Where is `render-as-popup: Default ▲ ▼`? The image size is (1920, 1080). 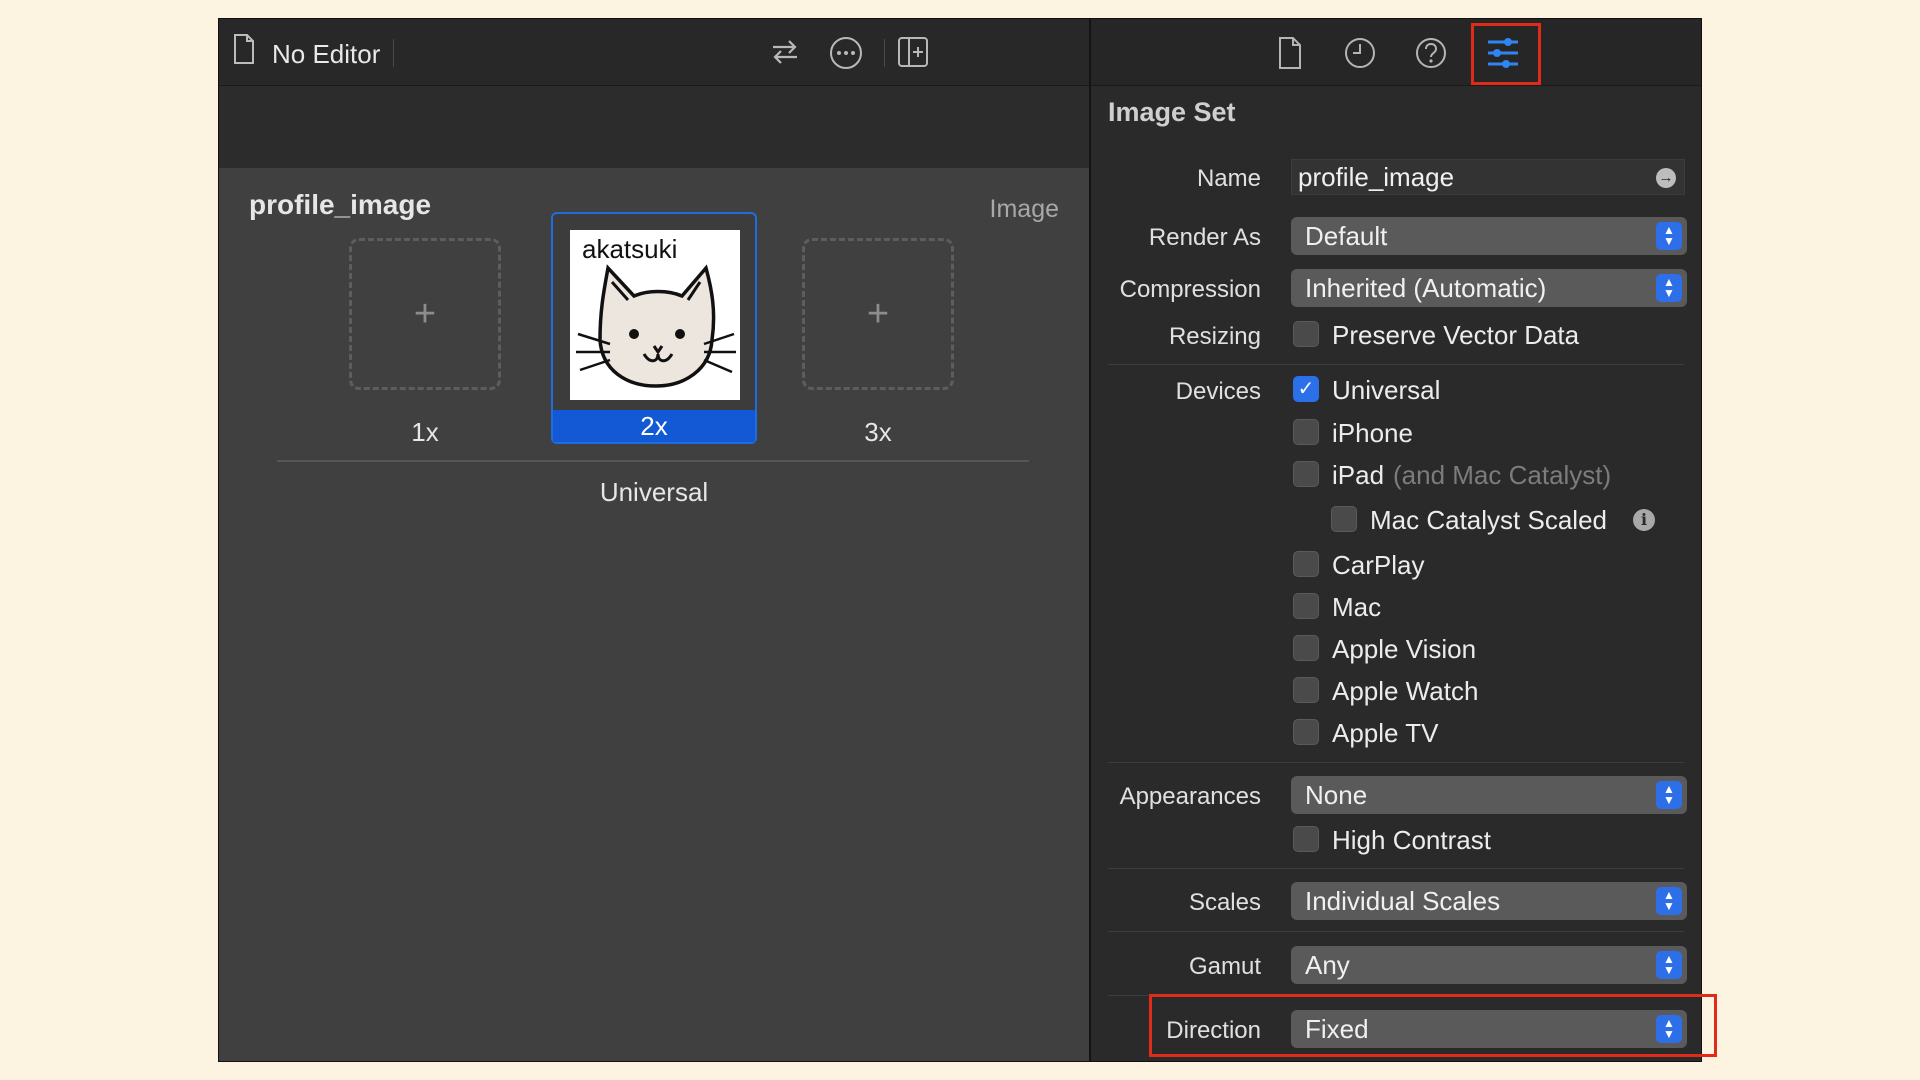 render-as-popup: Default ▲ ▼ is located at coordinates (1489, 236).